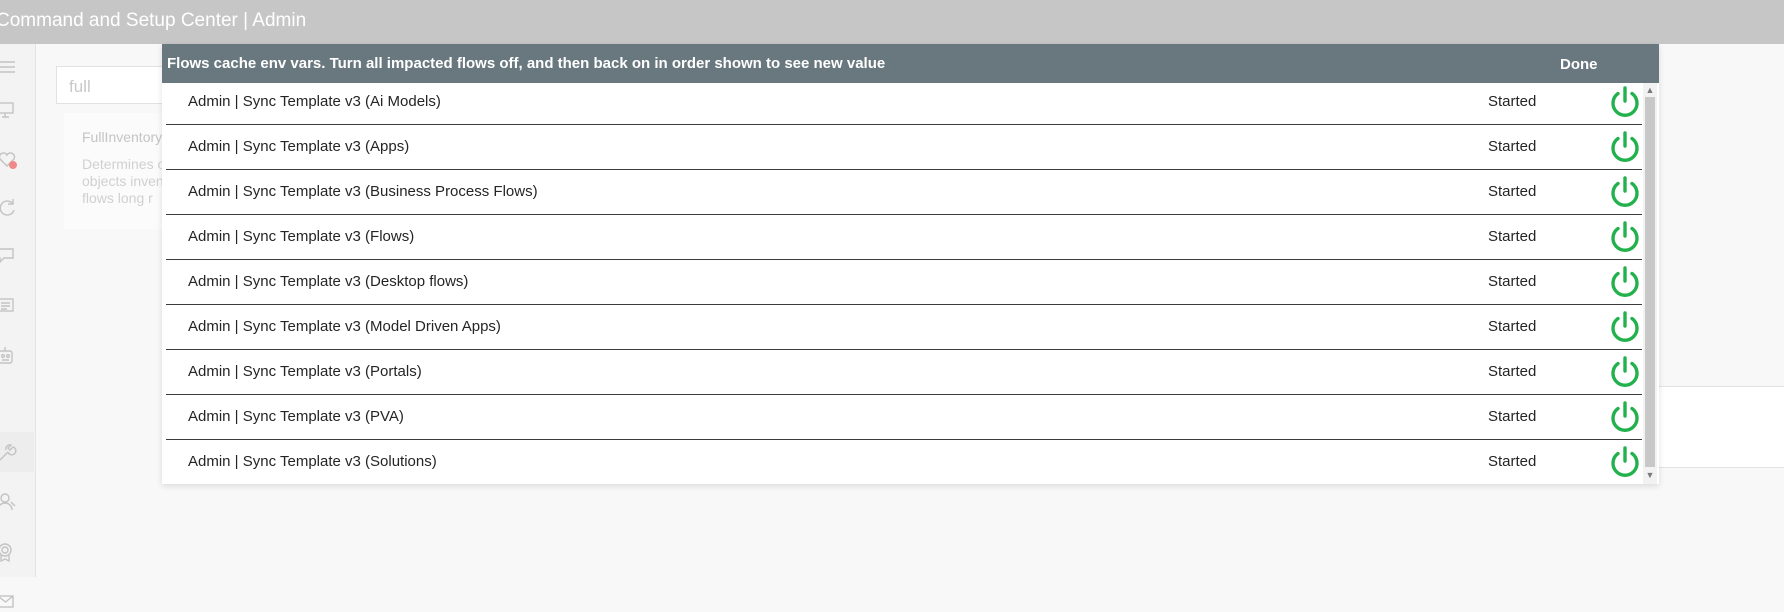 This screenshot has width=1784, height=612. Describe the element at coordinates (296, 416) in the screenshot. I see `flow-name: Admin | Sync Template v3 (PVA)` at that location.